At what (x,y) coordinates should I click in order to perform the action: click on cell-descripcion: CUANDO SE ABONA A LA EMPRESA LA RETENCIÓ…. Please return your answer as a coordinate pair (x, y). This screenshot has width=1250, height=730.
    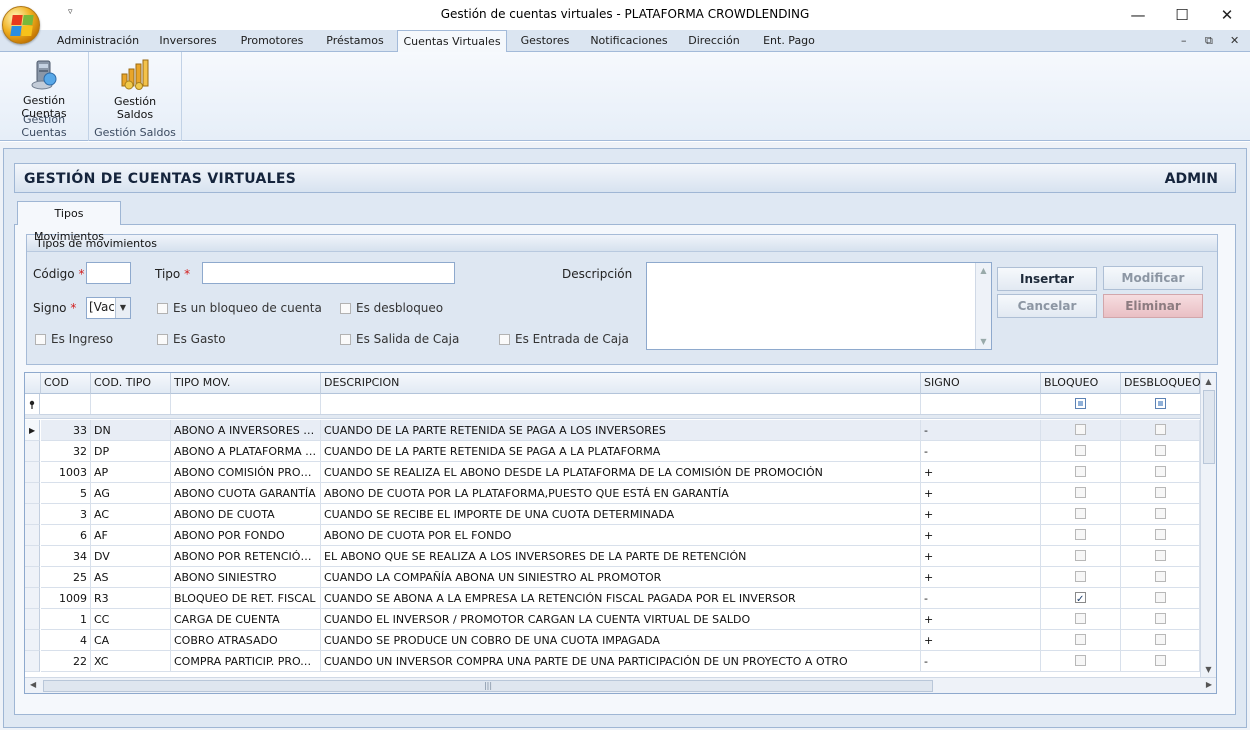
    Looking at the image, I should click on (621, 598).